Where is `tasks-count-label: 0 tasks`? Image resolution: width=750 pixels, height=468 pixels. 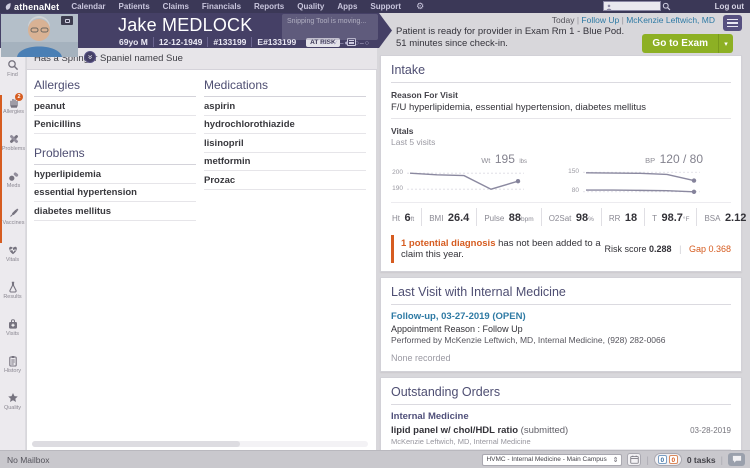 tasks-count-label: 0 tasks is located at coordinates (701, 460).